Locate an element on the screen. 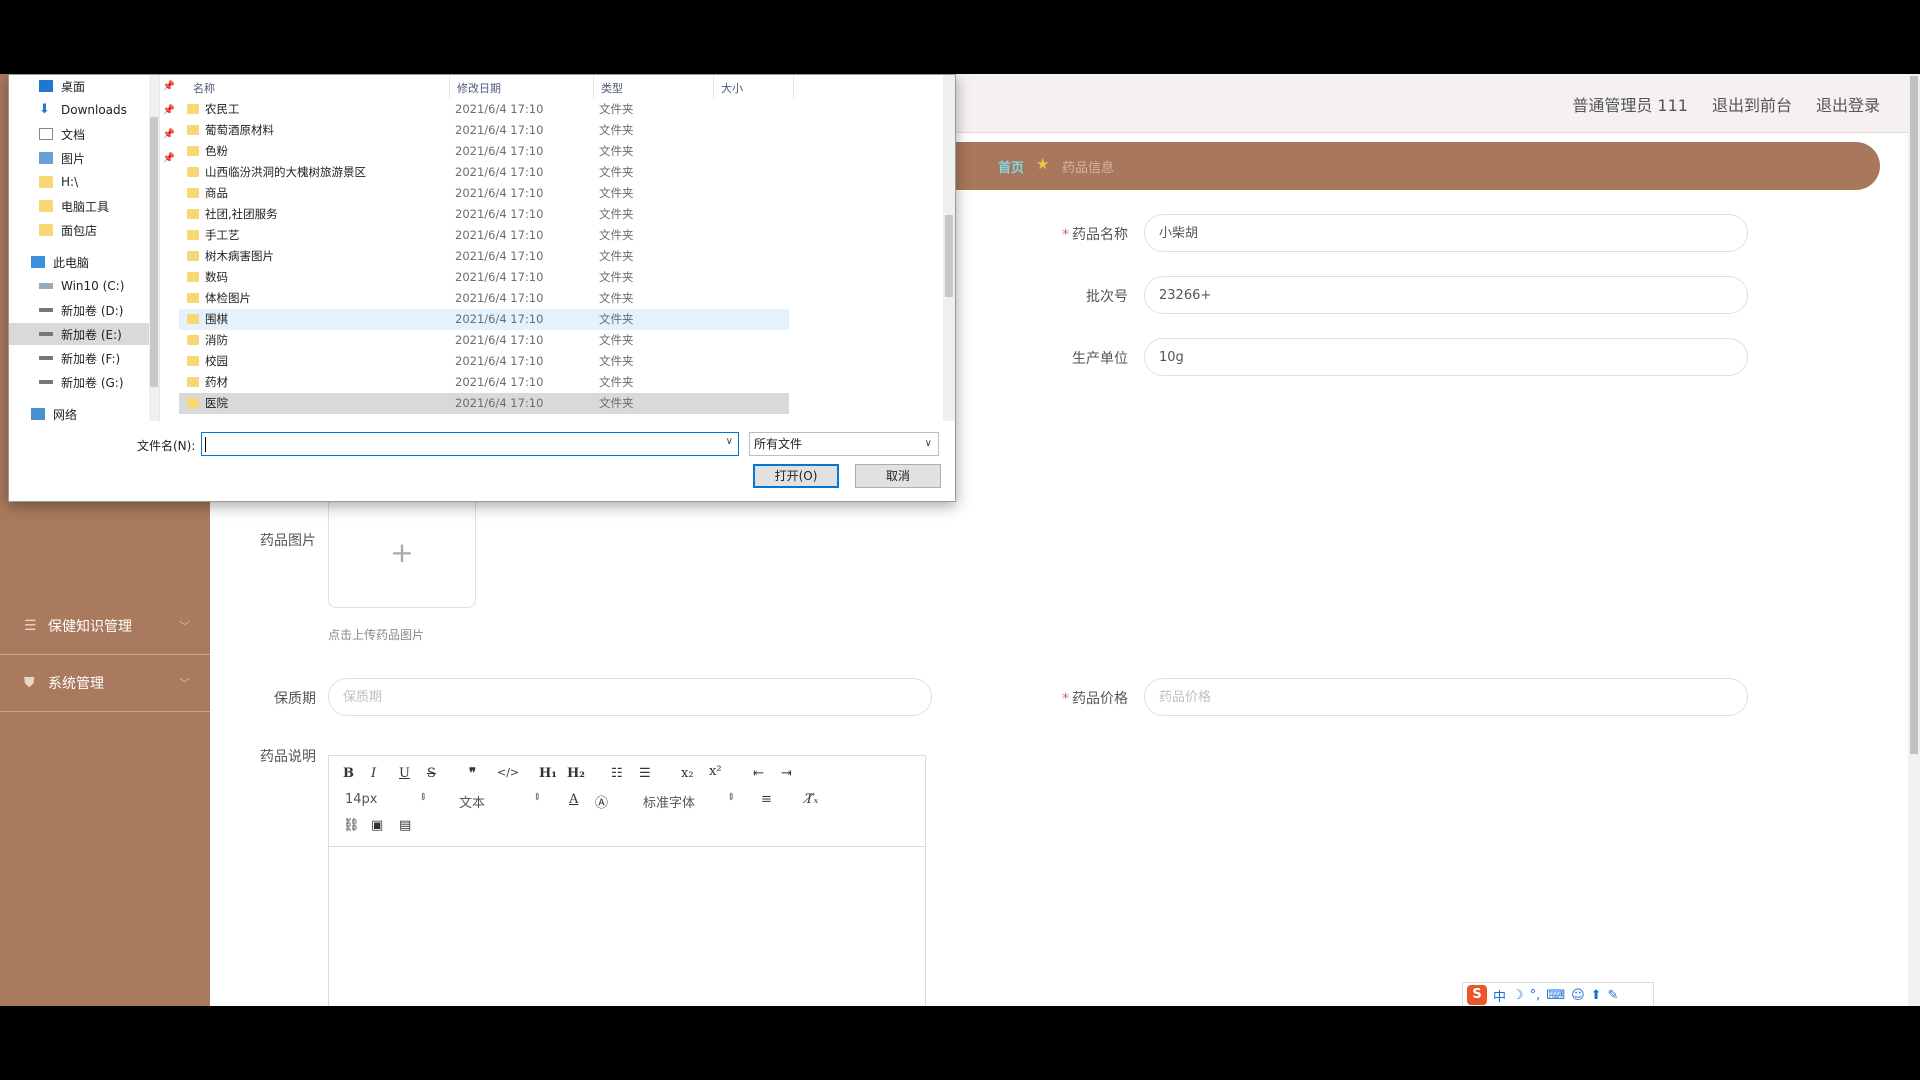 Image resolution: width=1920 pixels, height=1080 pixels. filetype-value: 所有文件 is located at coordinates (778, 444).